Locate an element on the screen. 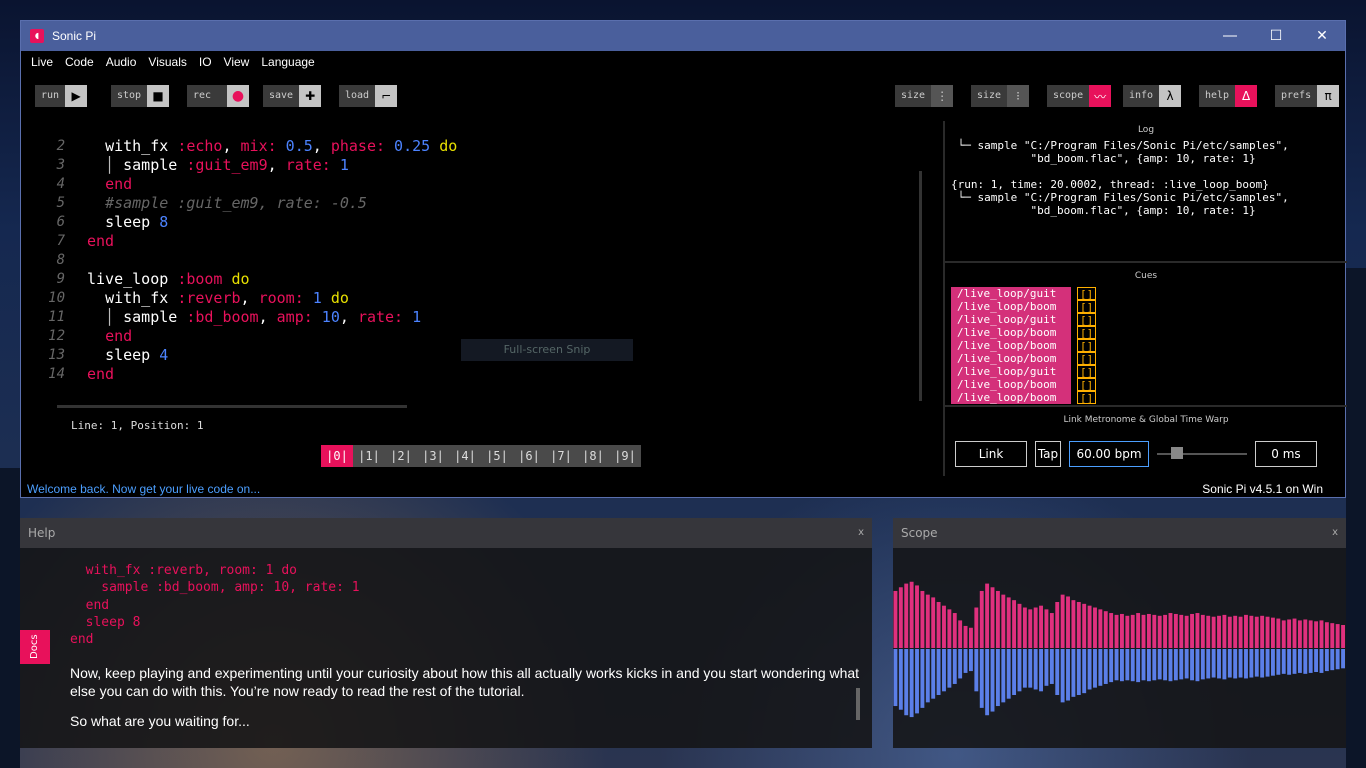 This screenshot has width=1366, height=768. menu-code: Code is located at coordinates (79, 62).